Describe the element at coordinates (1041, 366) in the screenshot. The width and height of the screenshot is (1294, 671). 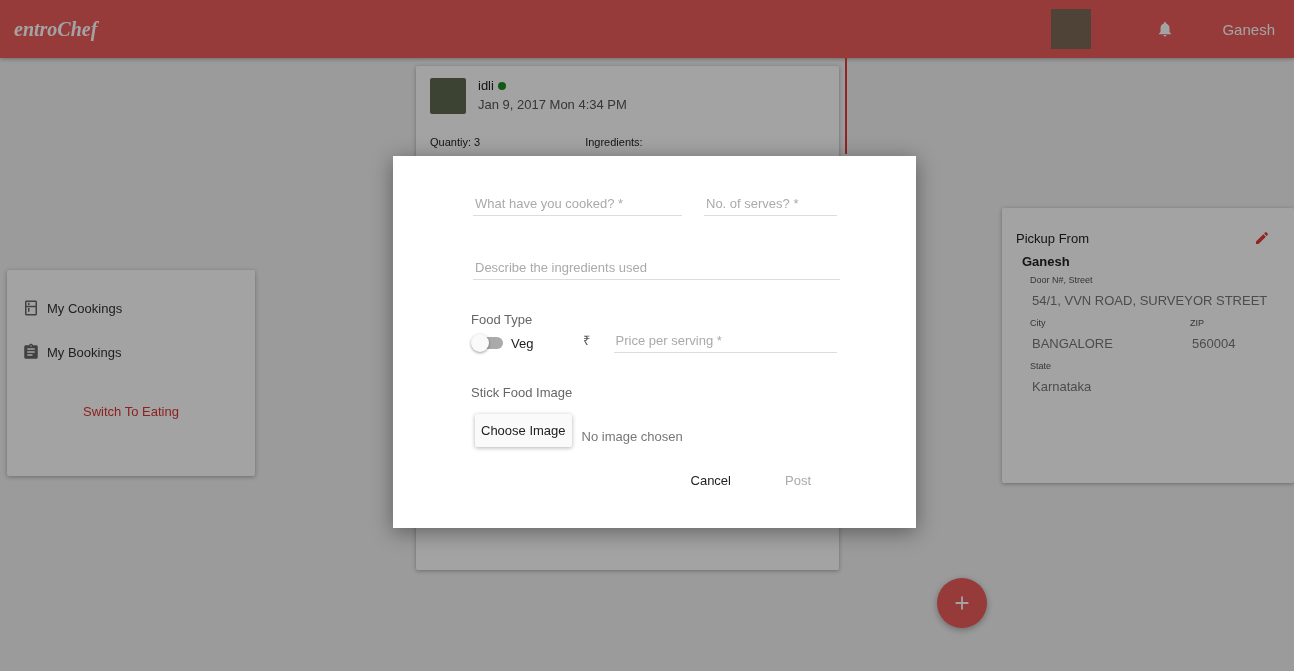
I see `address-label: State` at that location.